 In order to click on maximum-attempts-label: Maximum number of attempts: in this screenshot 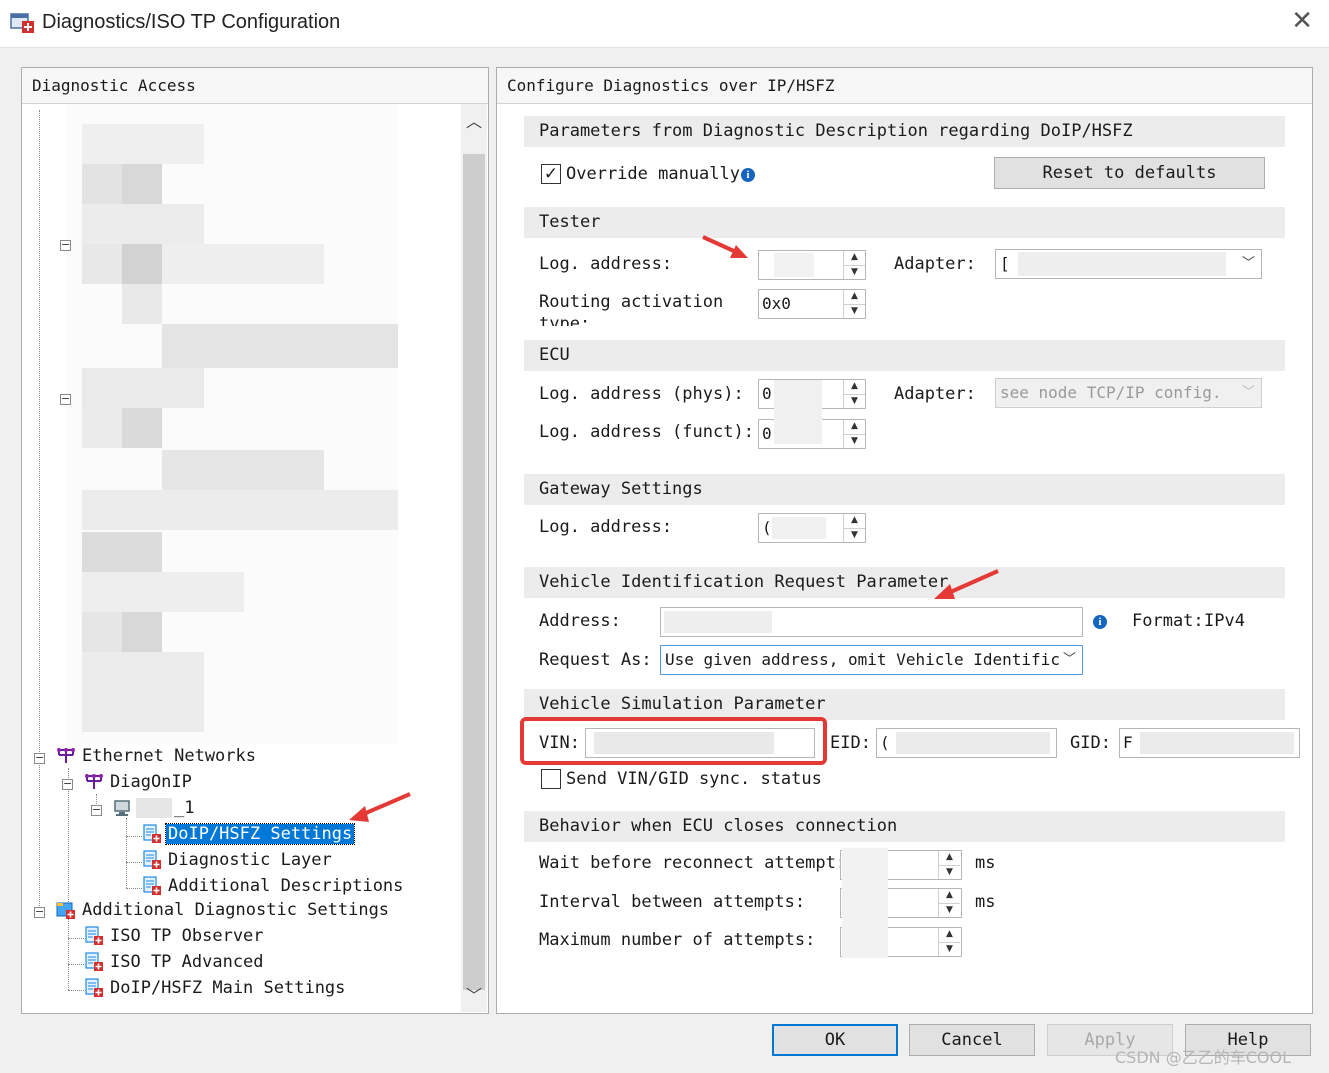, I will do `click(677, 940)`.